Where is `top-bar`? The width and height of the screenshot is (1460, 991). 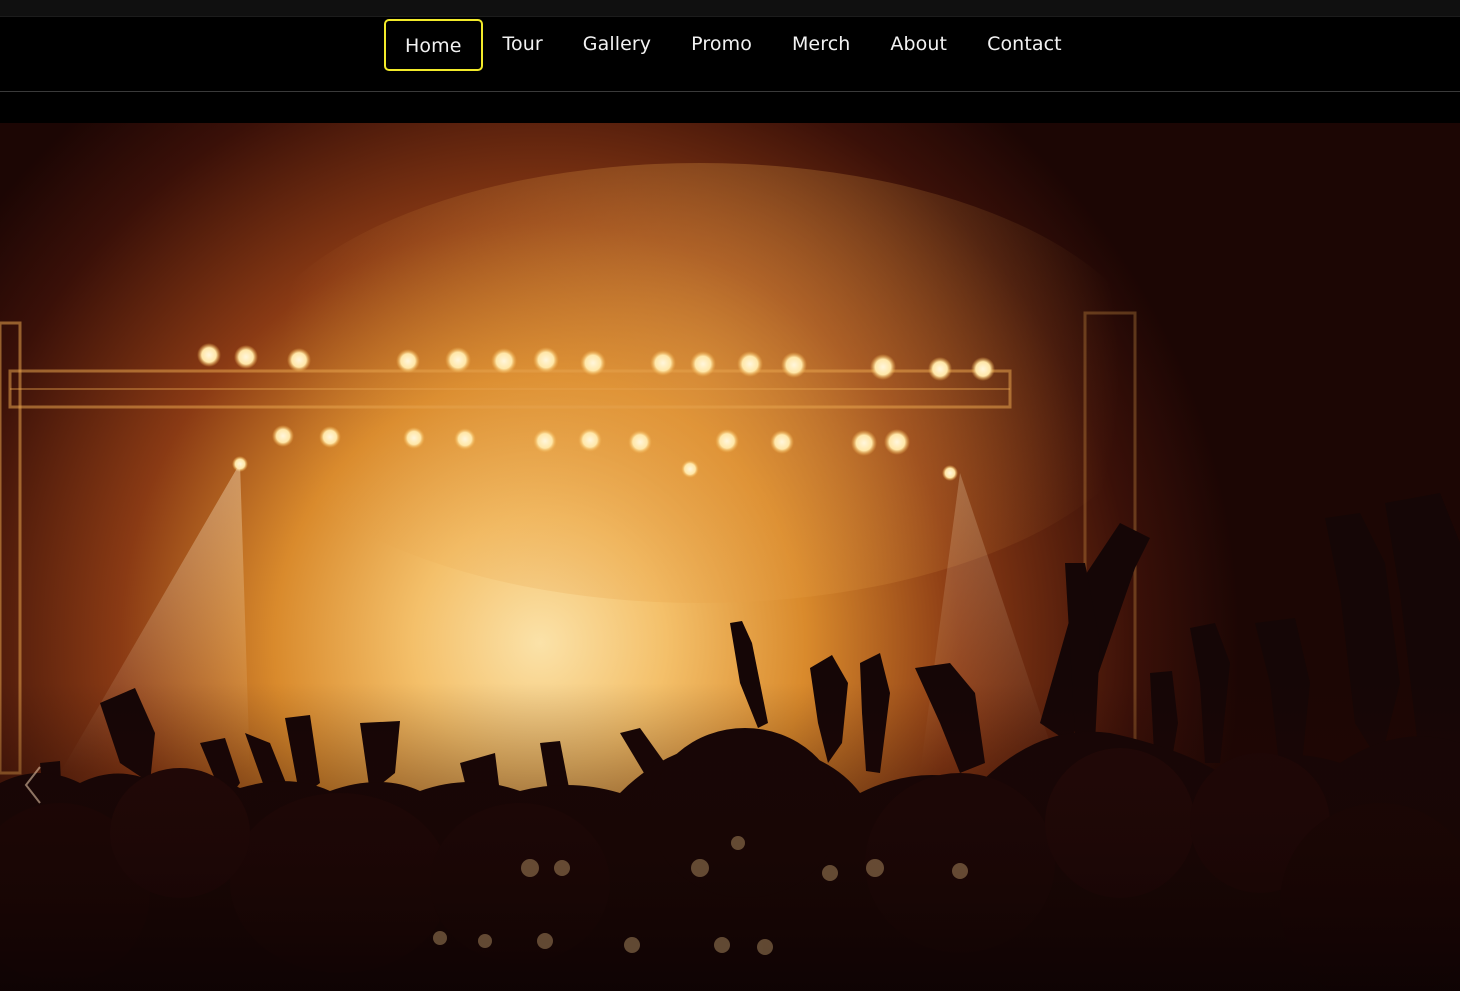 top-bar is located at coordinates (730, 8).